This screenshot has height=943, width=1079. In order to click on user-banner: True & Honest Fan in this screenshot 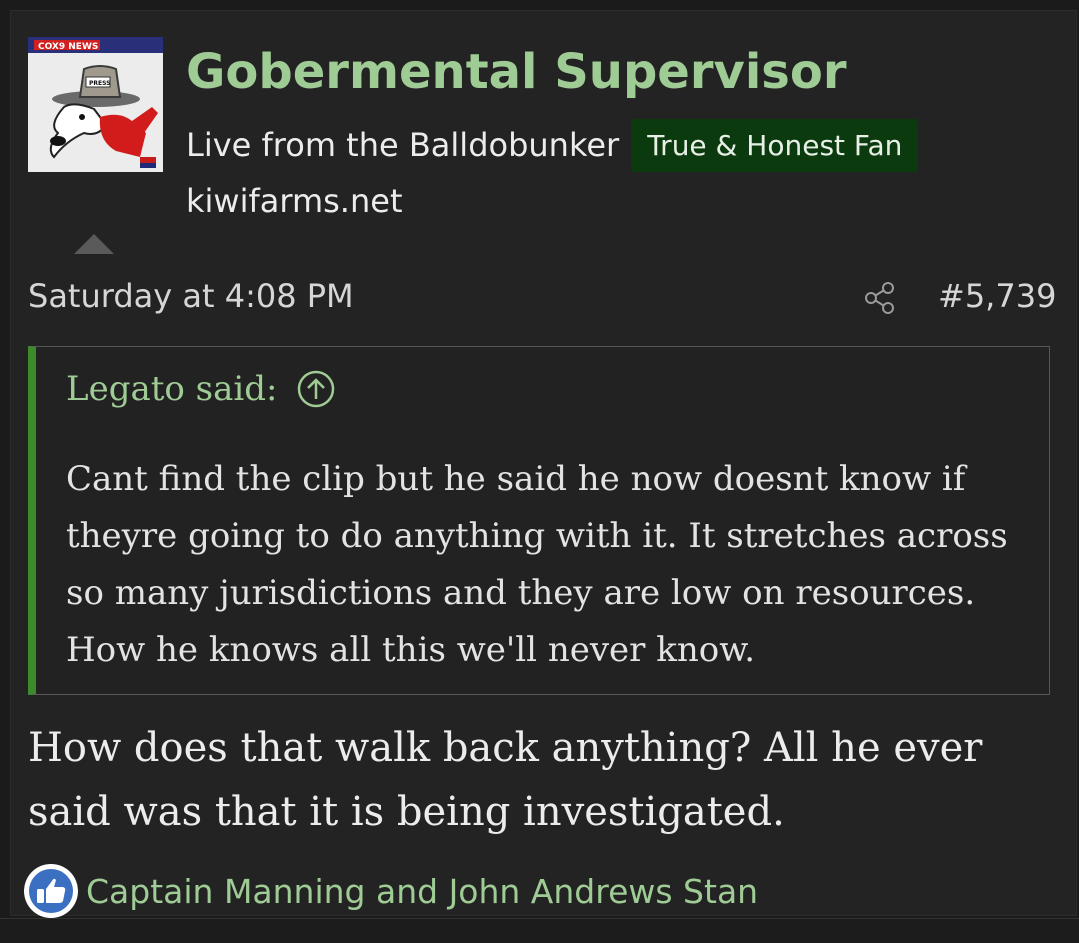, I will do `click(775, 145)`.